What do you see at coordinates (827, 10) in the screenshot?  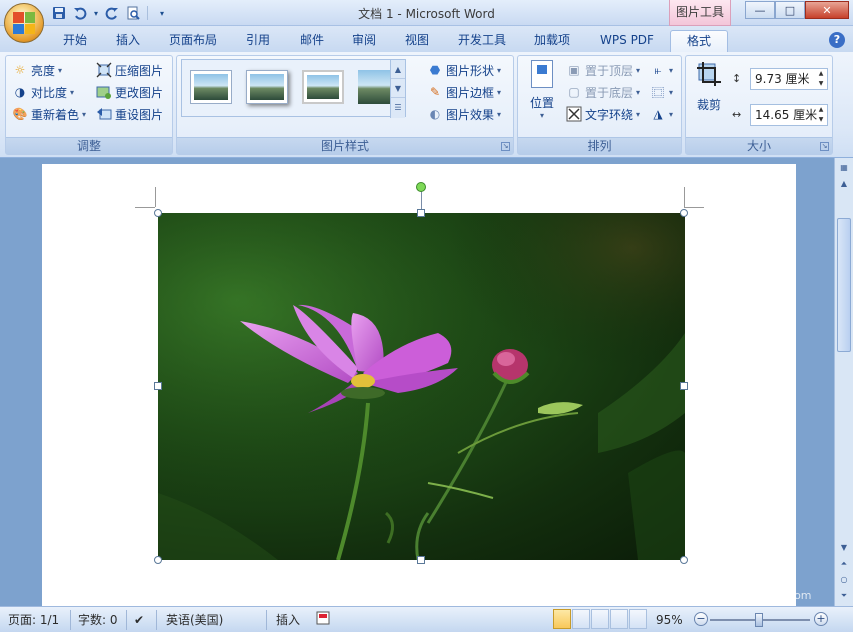 I see `close-button: ✕` at bounding box center [827, 10].